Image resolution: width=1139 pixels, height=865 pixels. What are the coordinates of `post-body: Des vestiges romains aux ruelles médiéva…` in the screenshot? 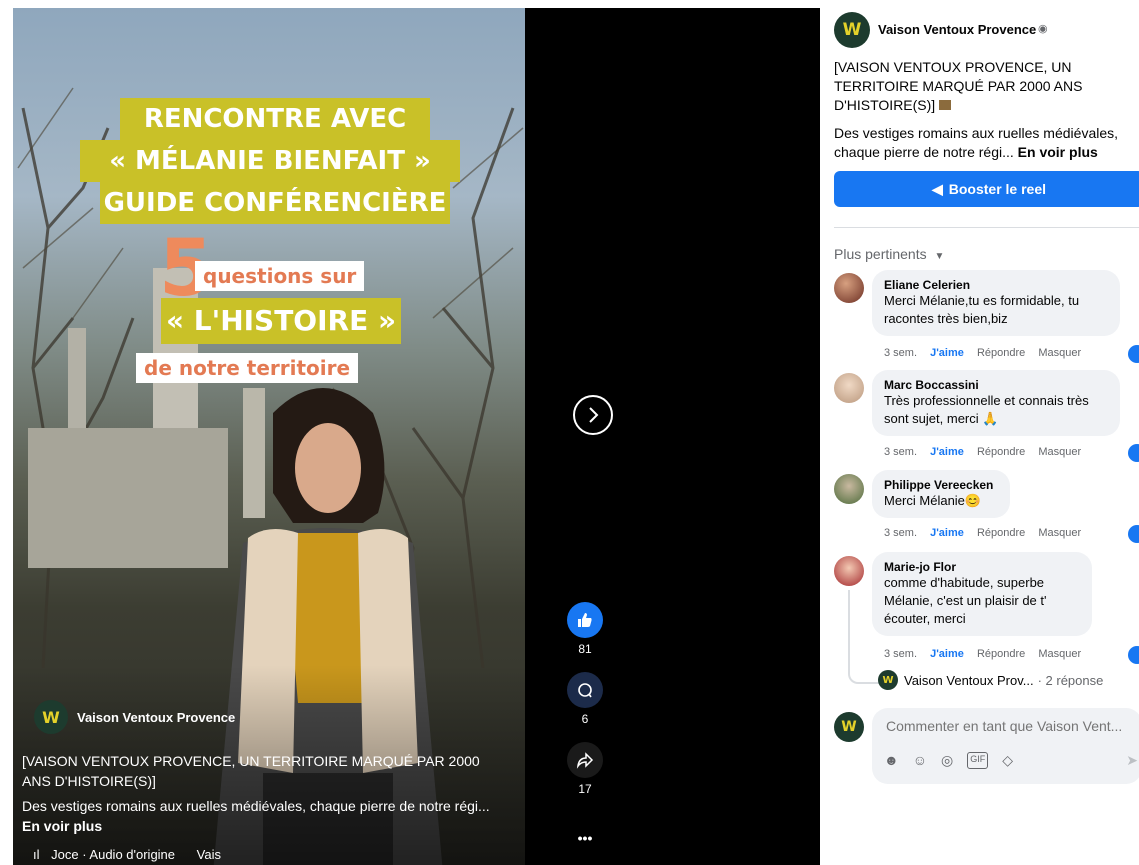 It's located at (986, 143).